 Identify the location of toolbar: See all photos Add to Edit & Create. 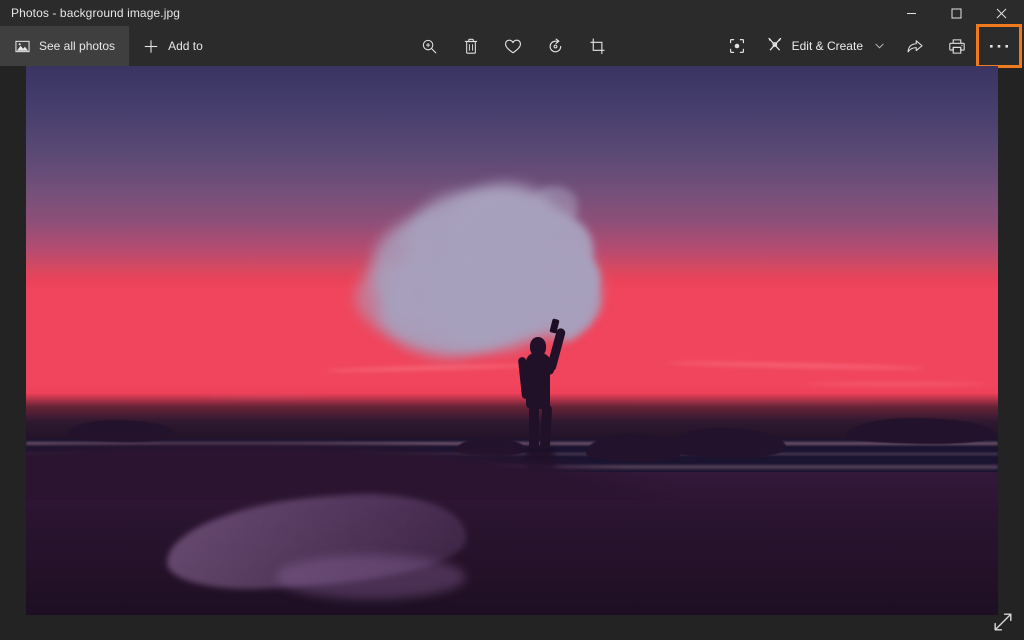
(512, 46).